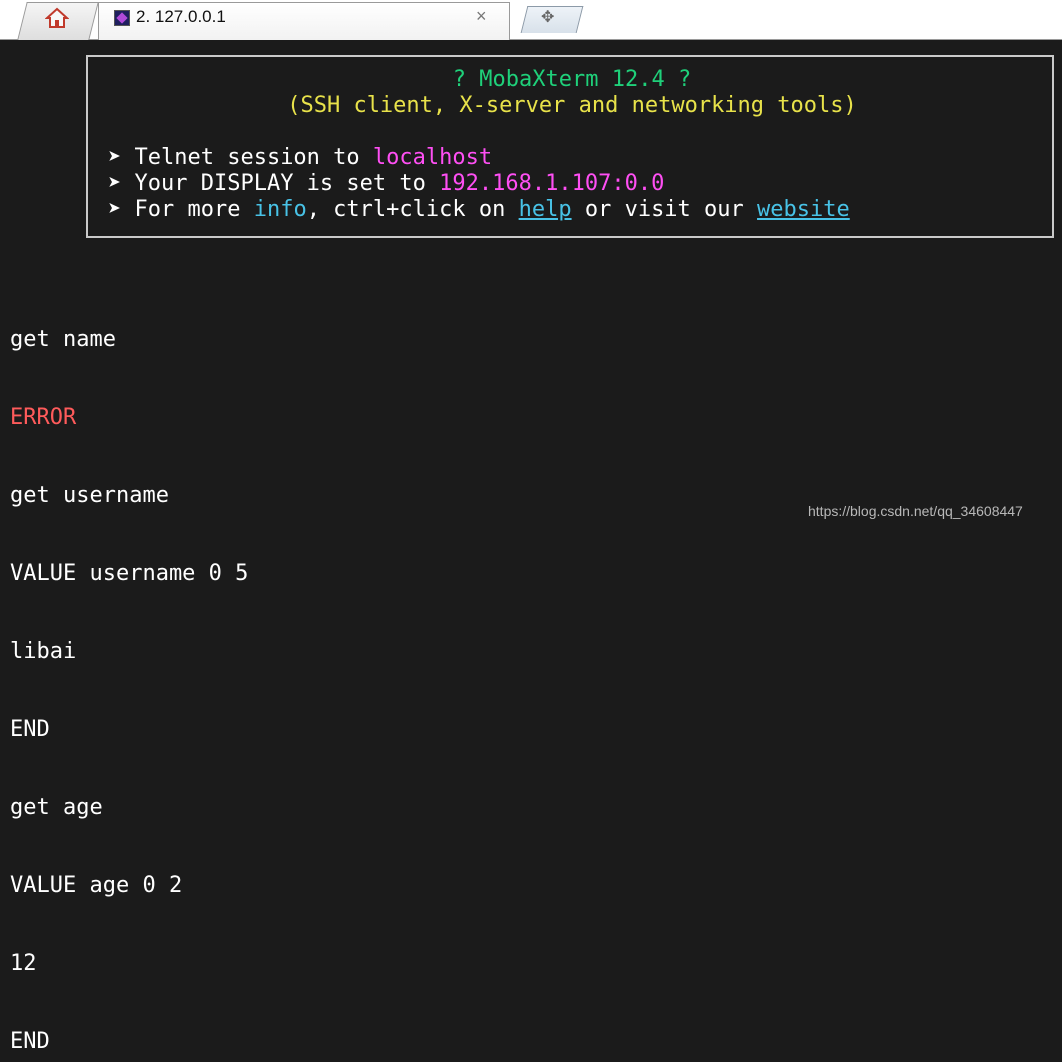 This screenshot has width=1062, height=1062. What do you see at coordinates (547, 17) in the screenshot?
I see `new-tab-icon: ✥` at bounding box center [547, 17].